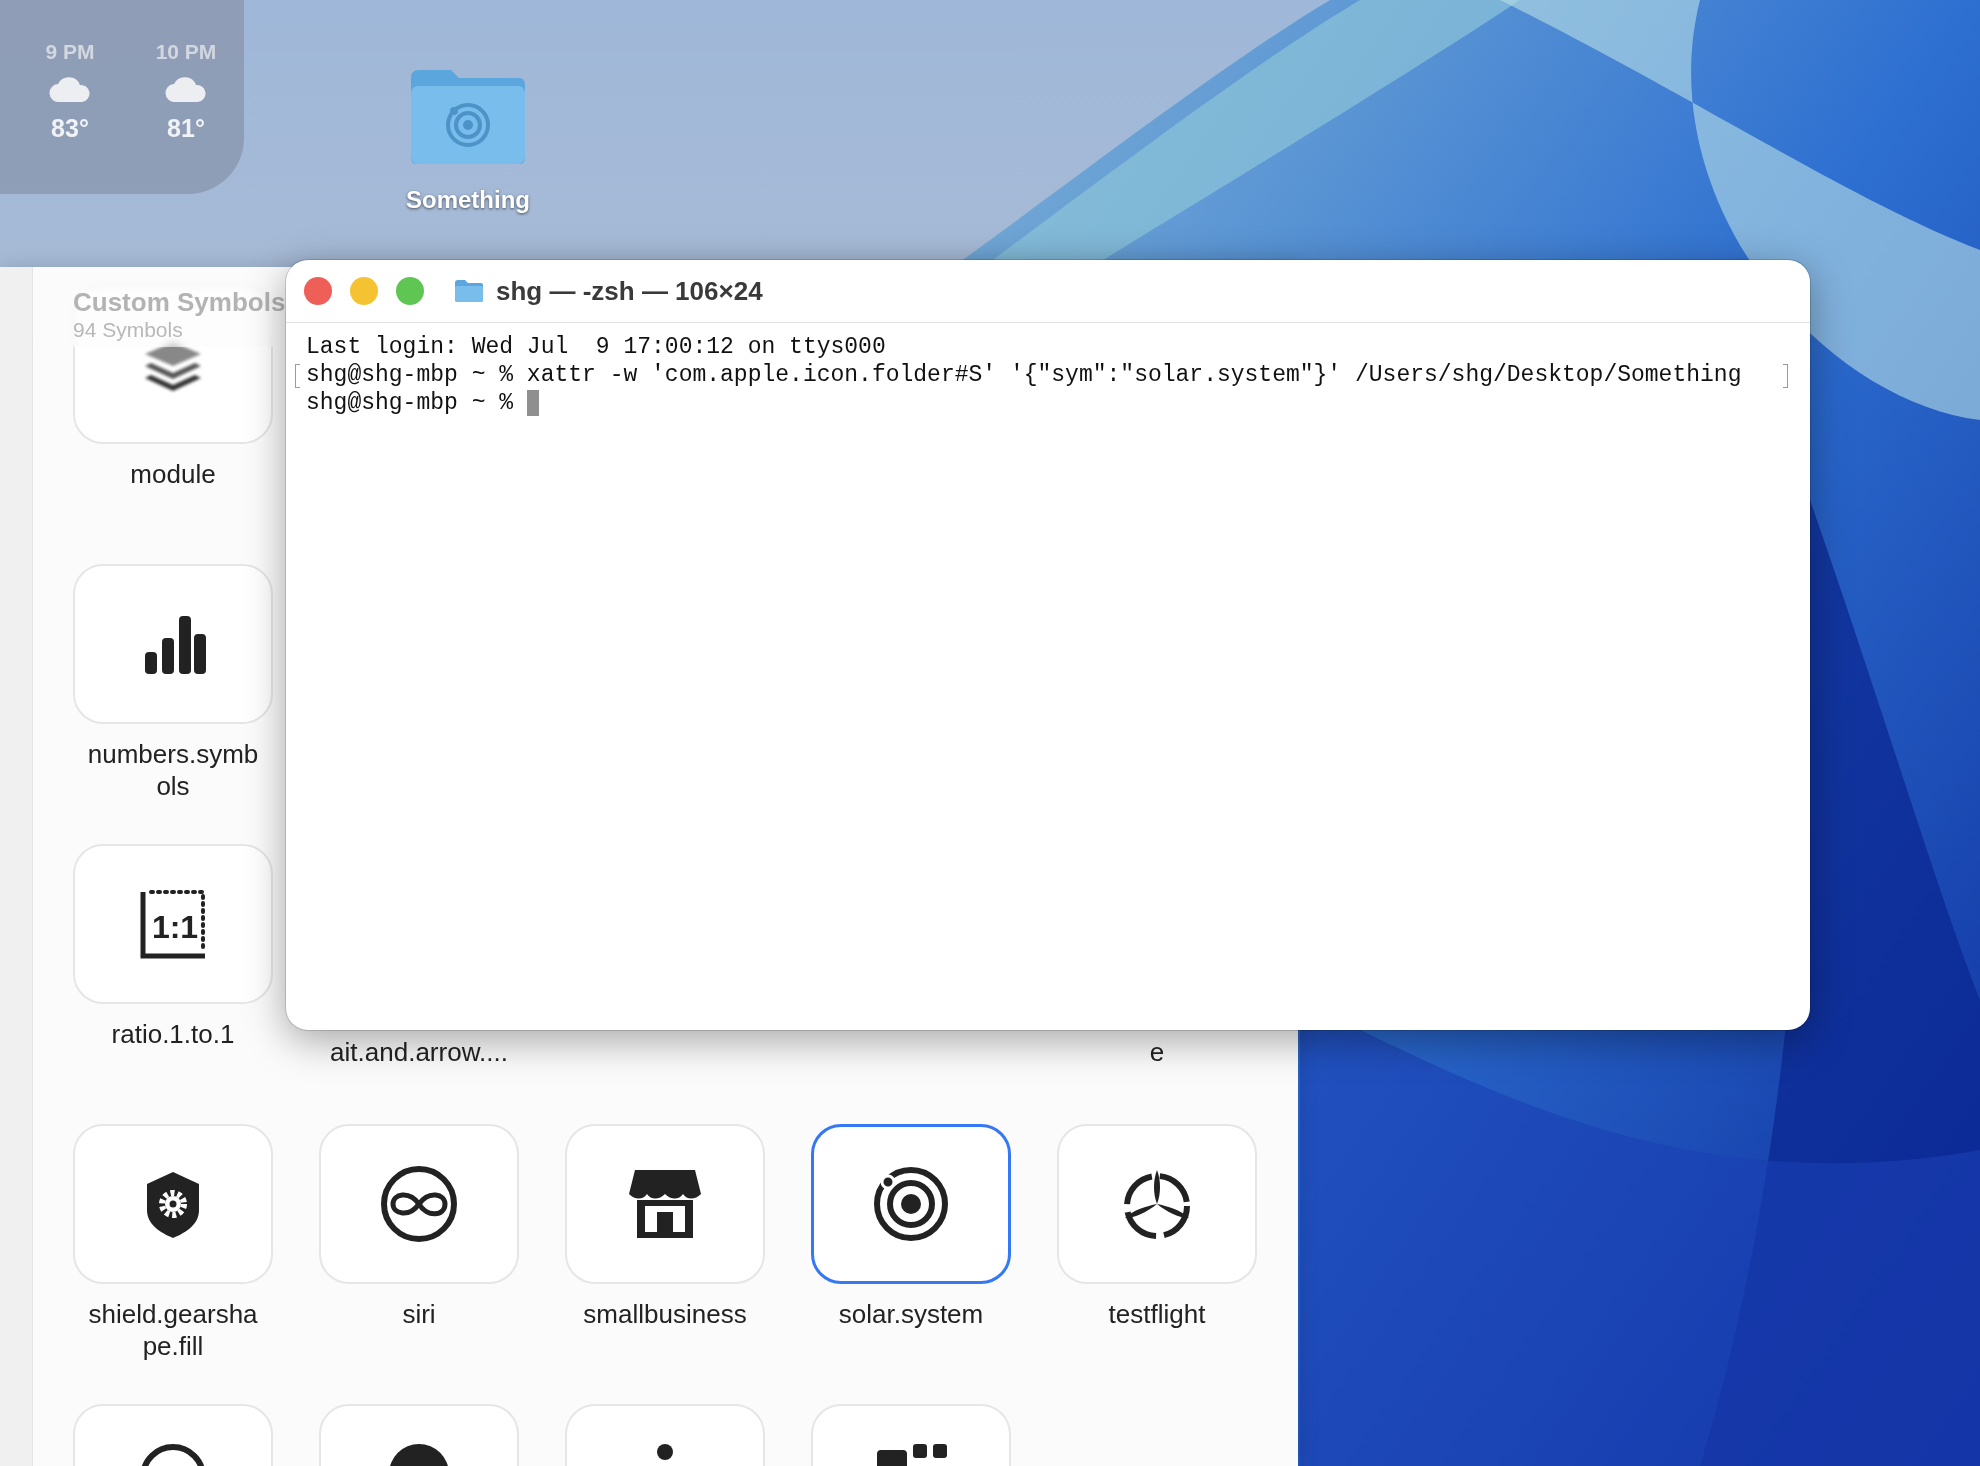 The image size is (1980, 1466). Describe the element at coordinates (1157, 1052) in the screenshot. I see `symbol-name: e` at that location.